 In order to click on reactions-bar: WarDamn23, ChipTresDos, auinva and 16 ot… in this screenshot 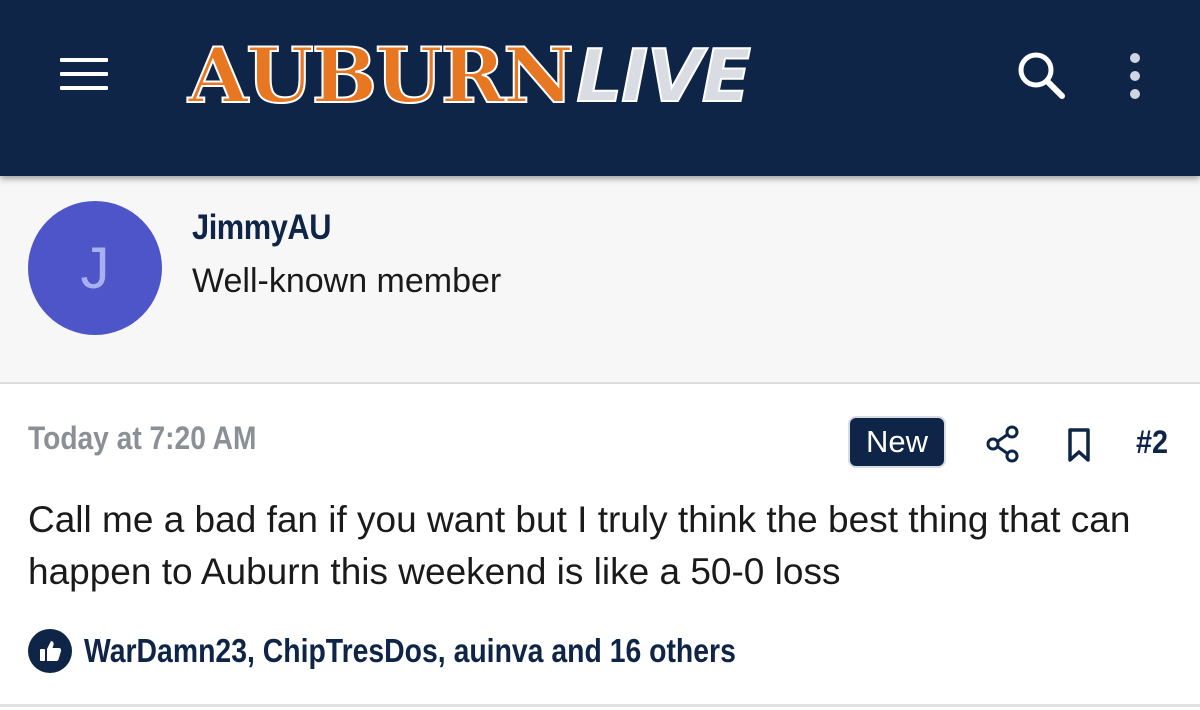, I will do `click(435, 651)`.